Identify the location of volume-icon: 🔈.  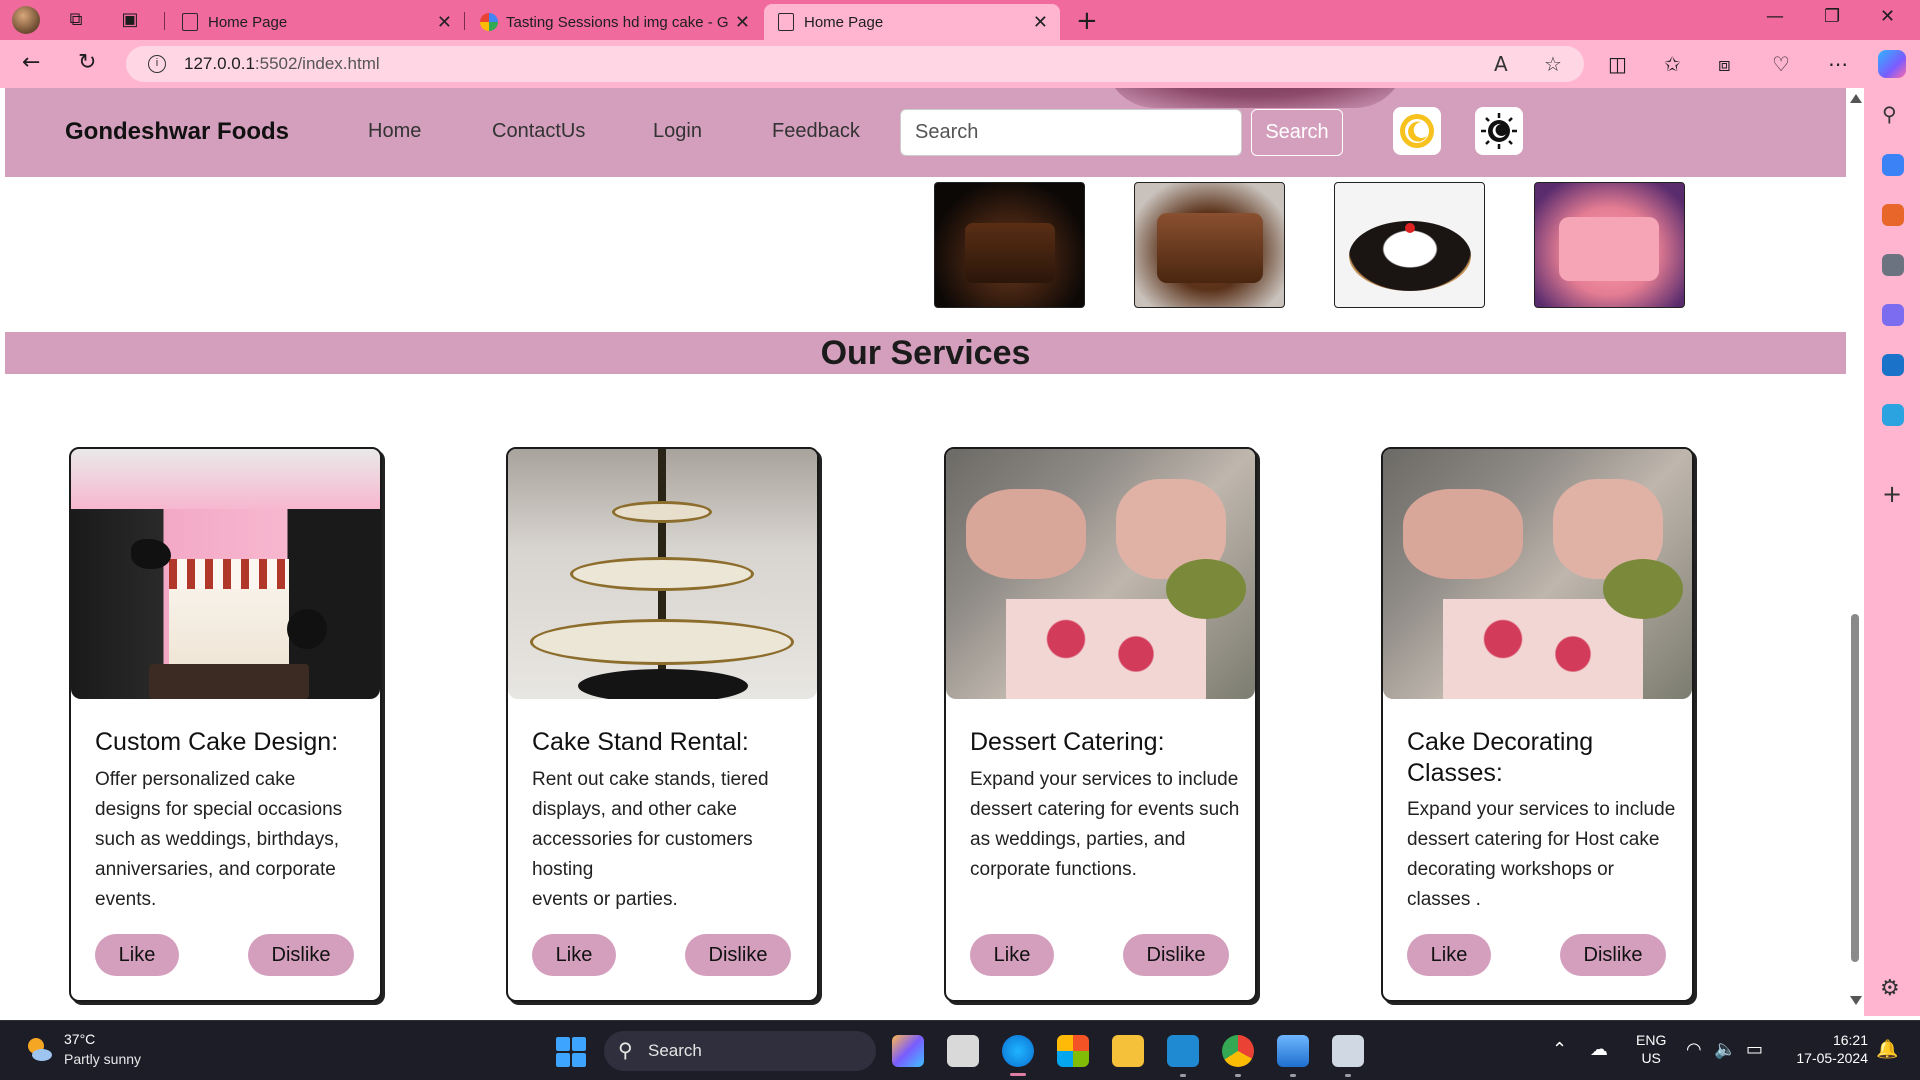
(1725, 1049).